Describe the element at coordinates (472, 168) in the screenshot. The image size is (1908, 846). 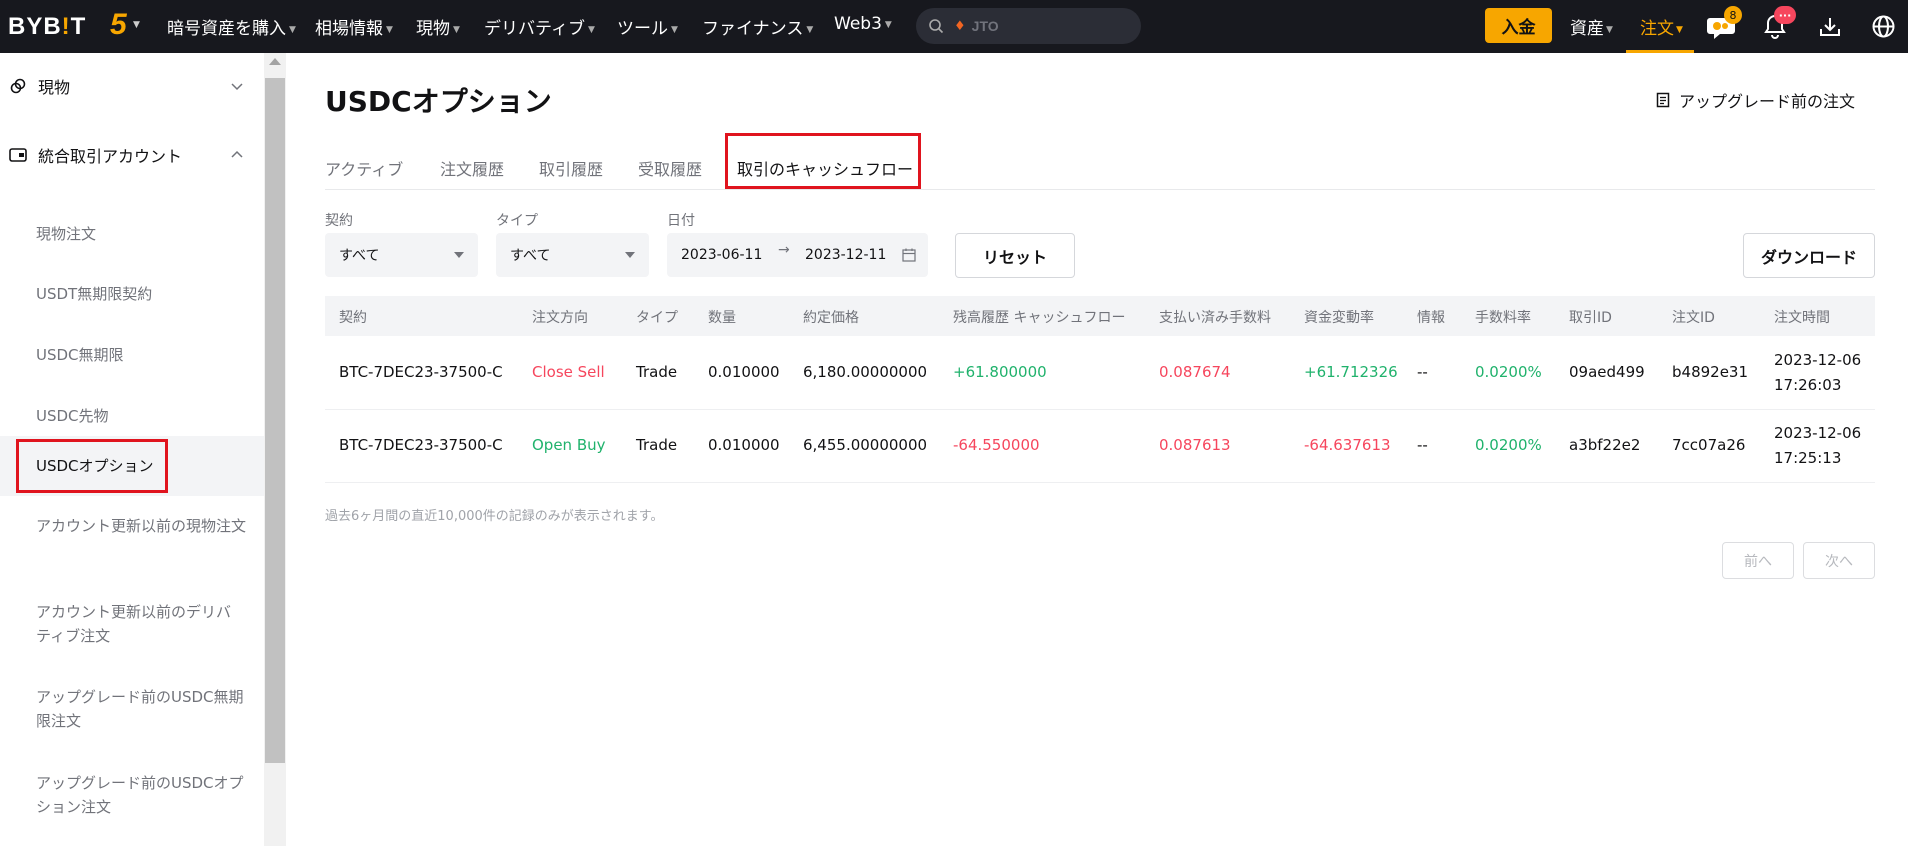
I see `tab-order-history: 注文履歴` at that location.